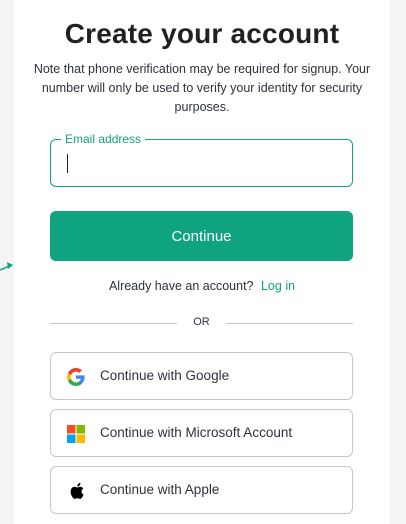  I want to click on apple-button-label: Continue with Apple, so click(160, 489).